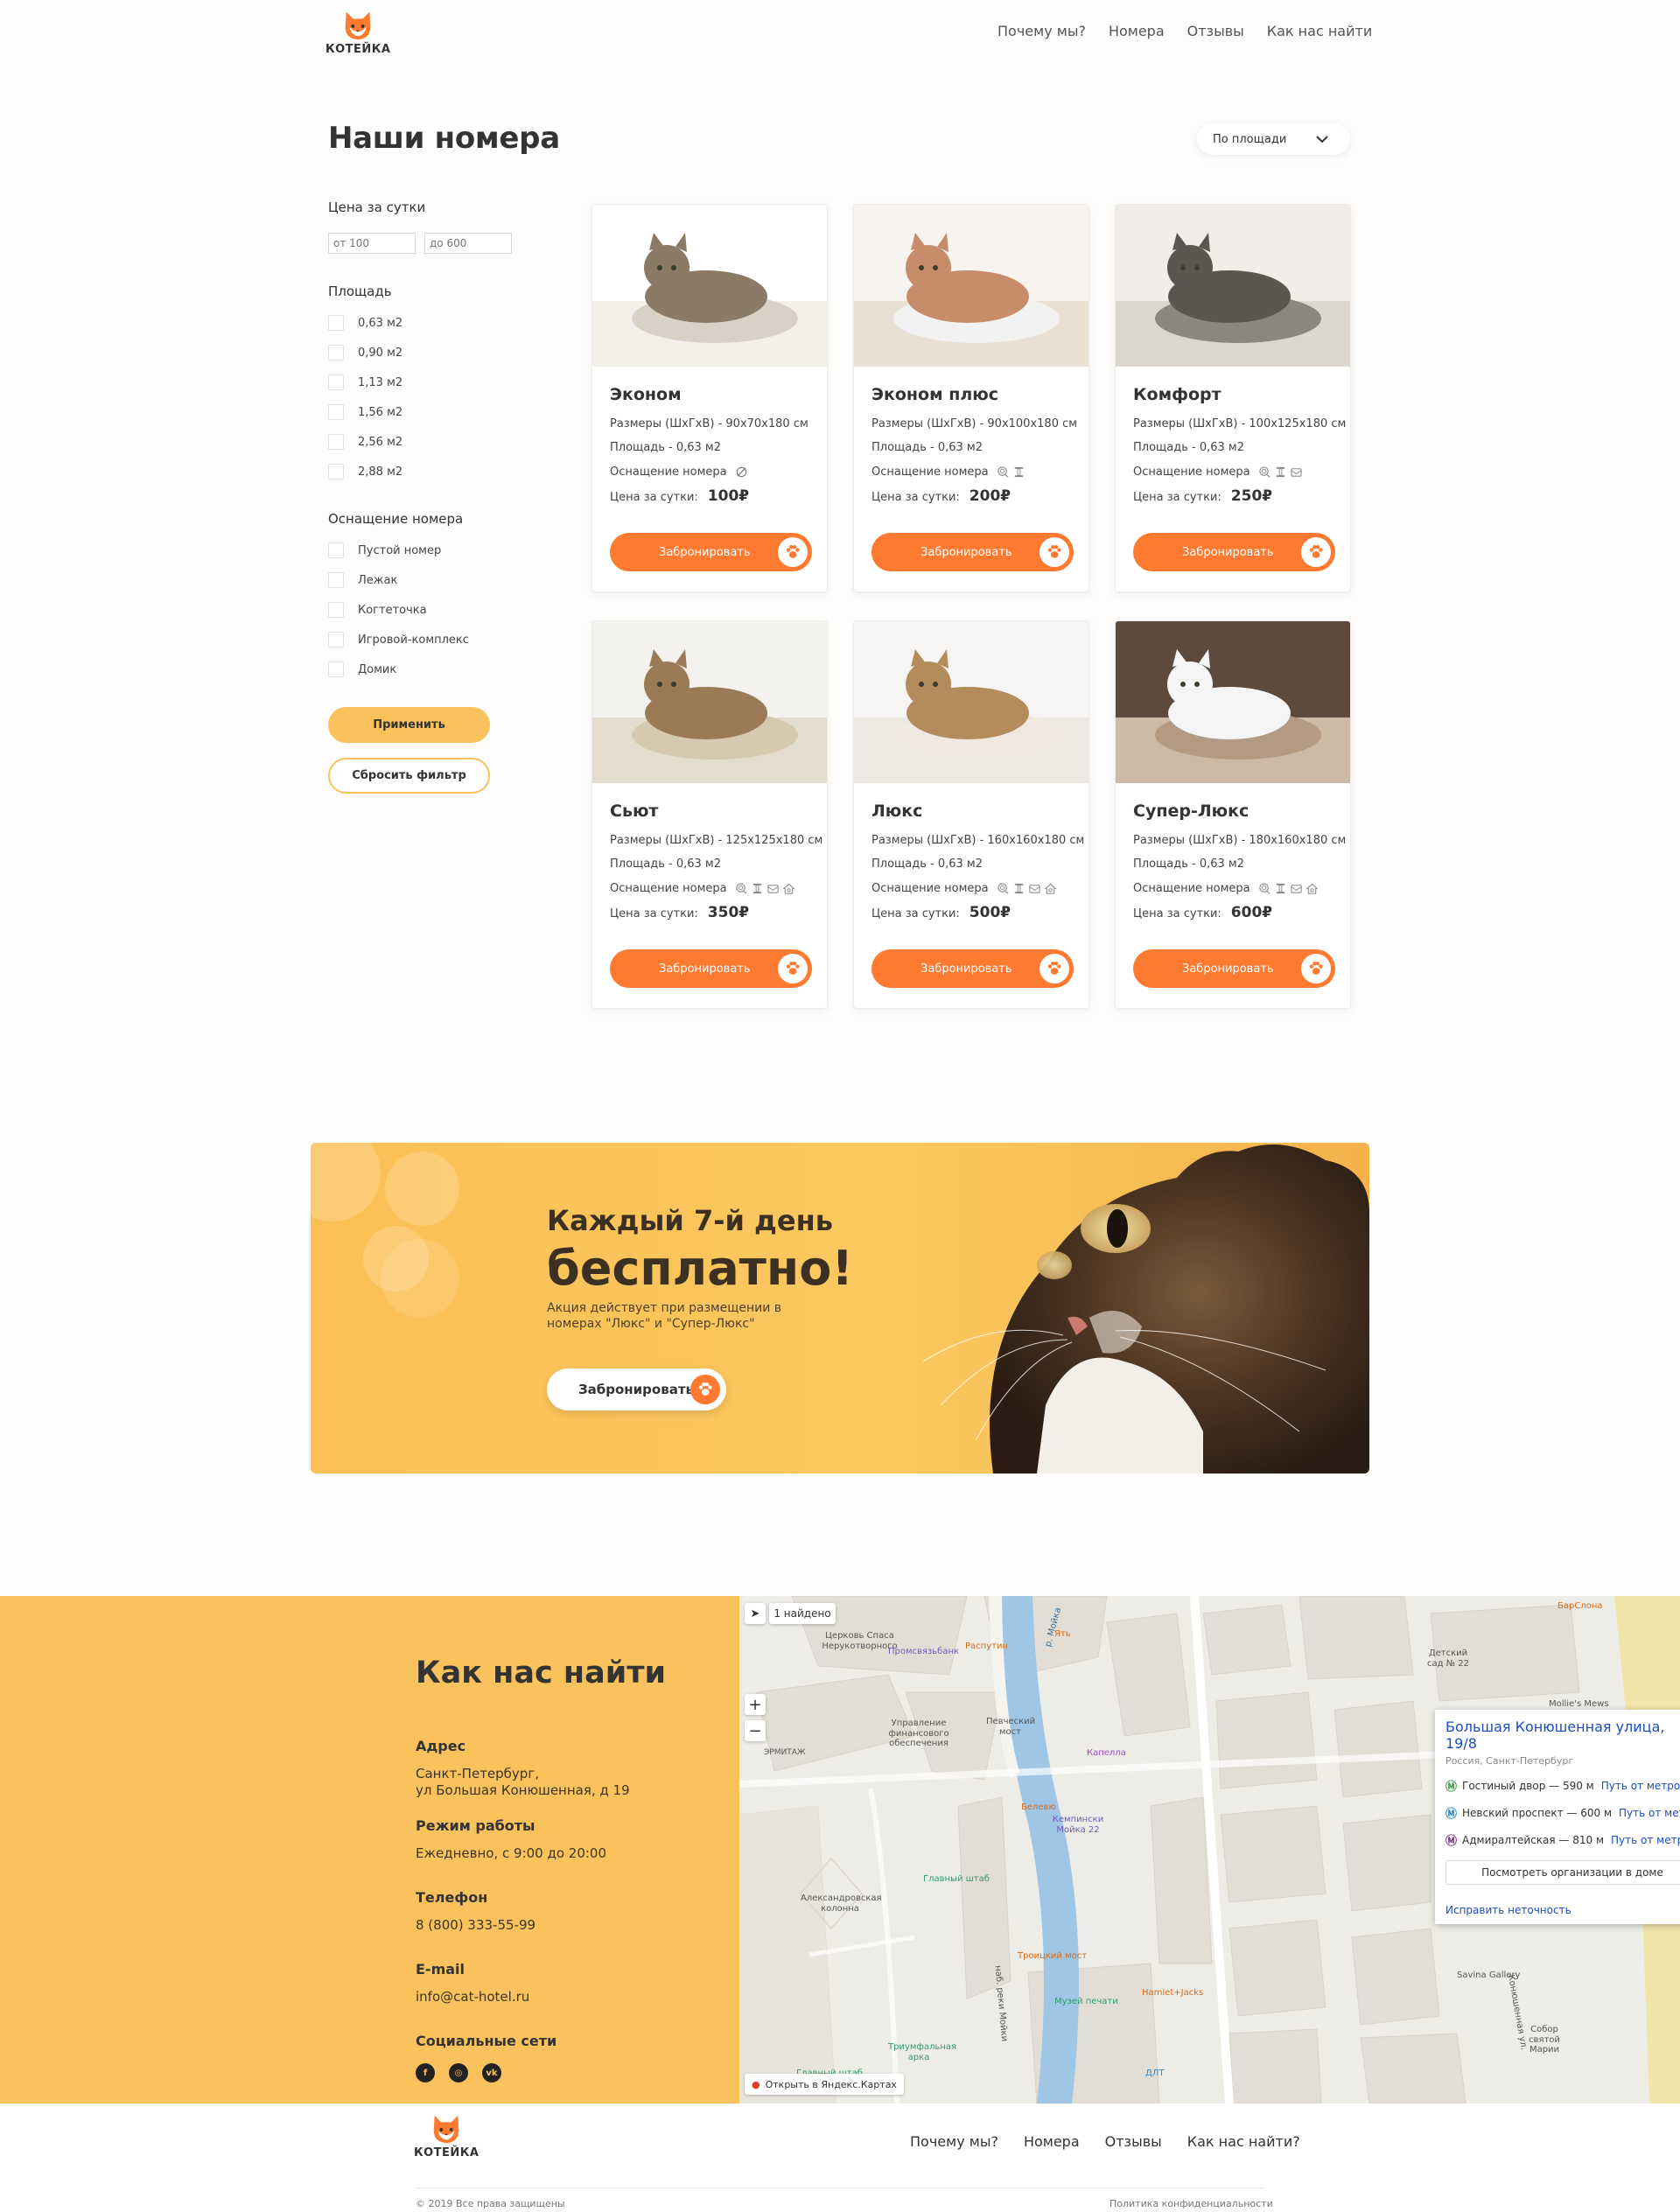 The image size is (1680, 2212). I want to click on cat-face-photo, so click(1145, 1309).